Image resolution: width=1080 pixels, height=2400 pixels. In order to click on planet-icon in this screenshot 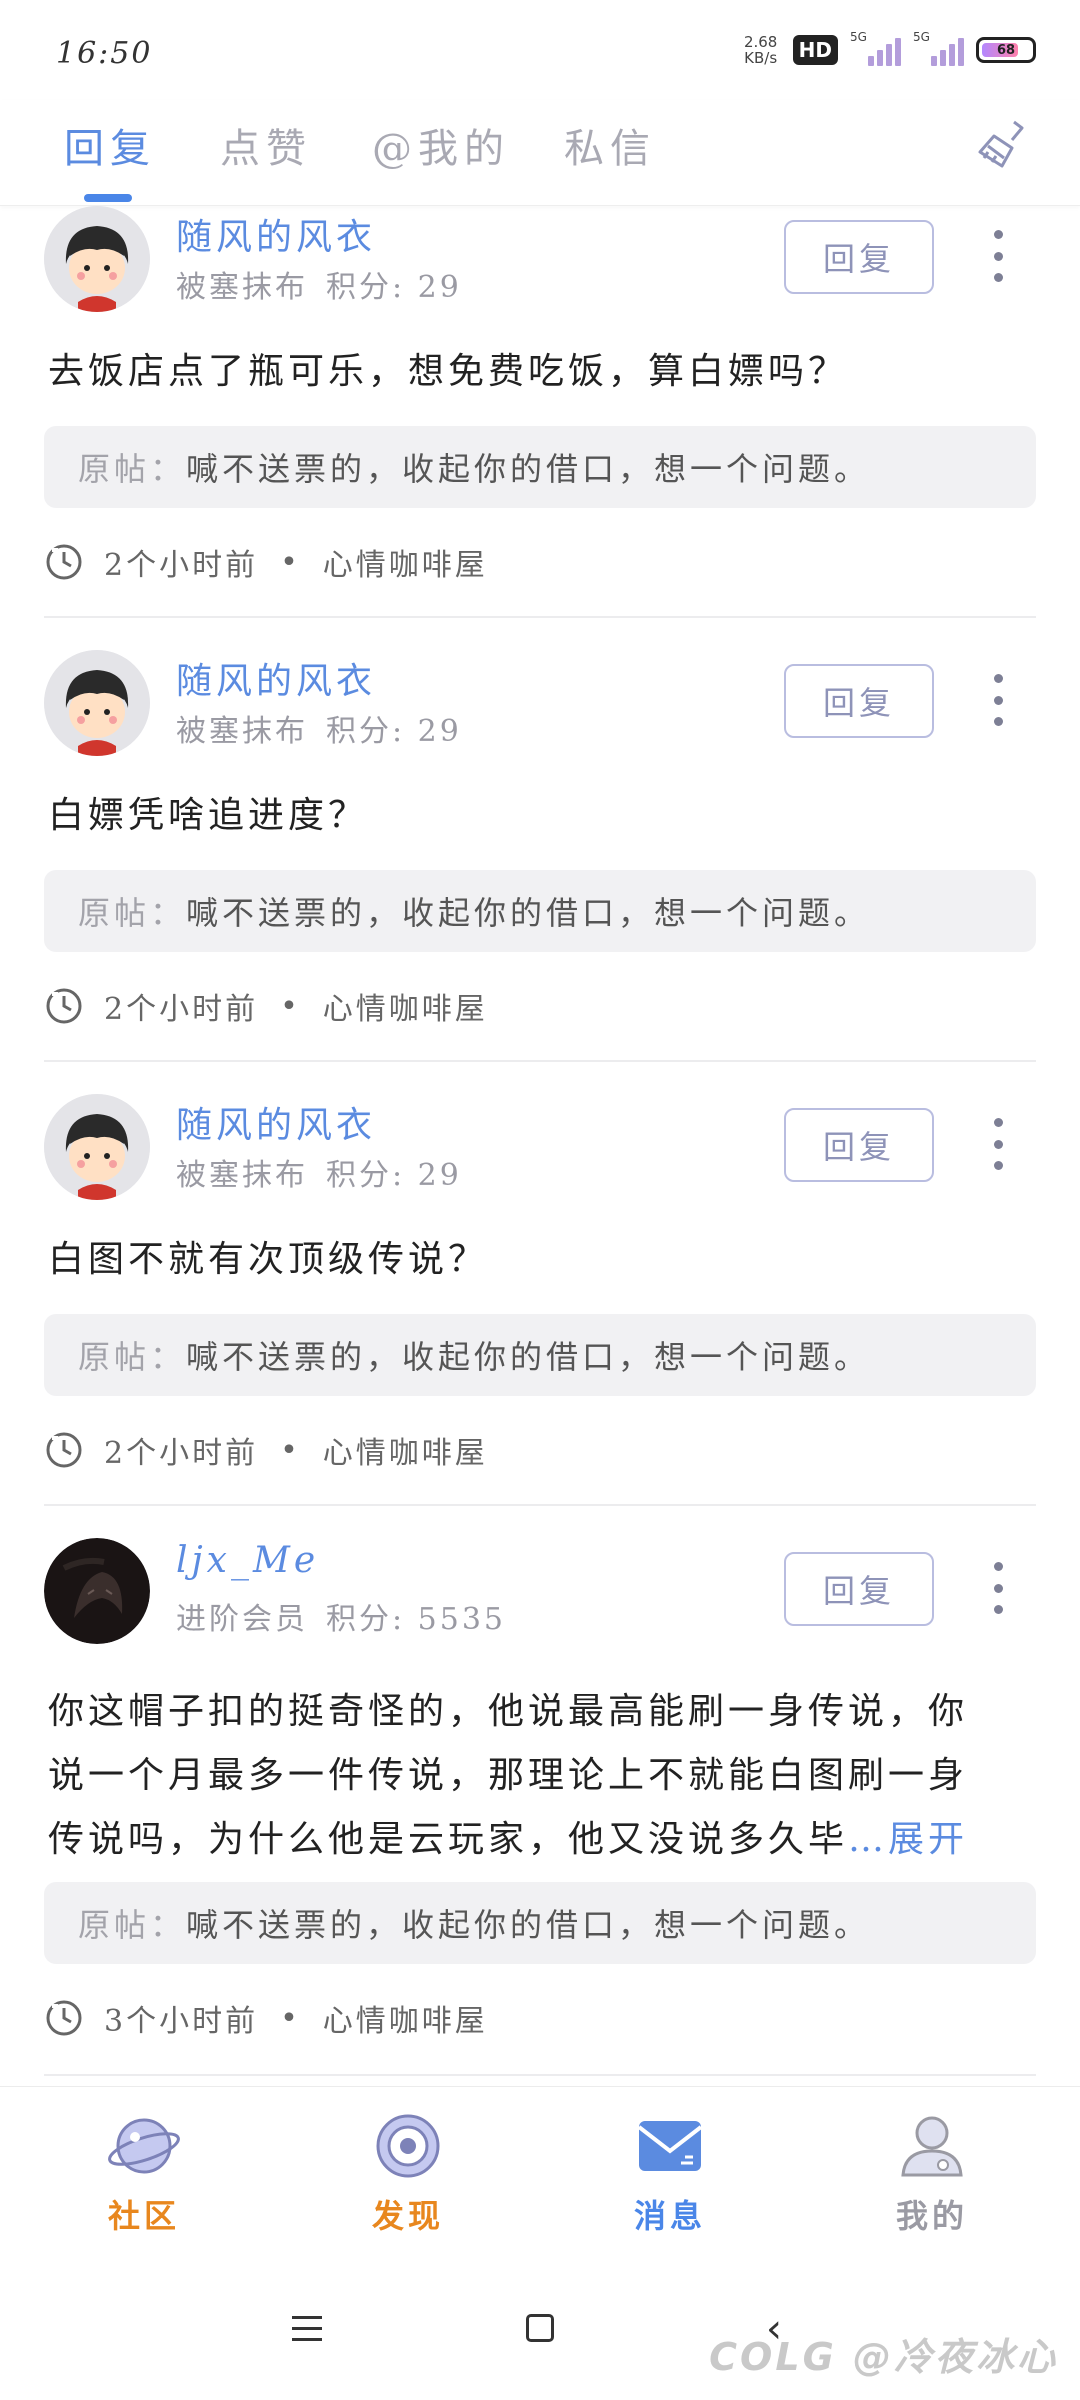, I will do `click(144, 2146)`.